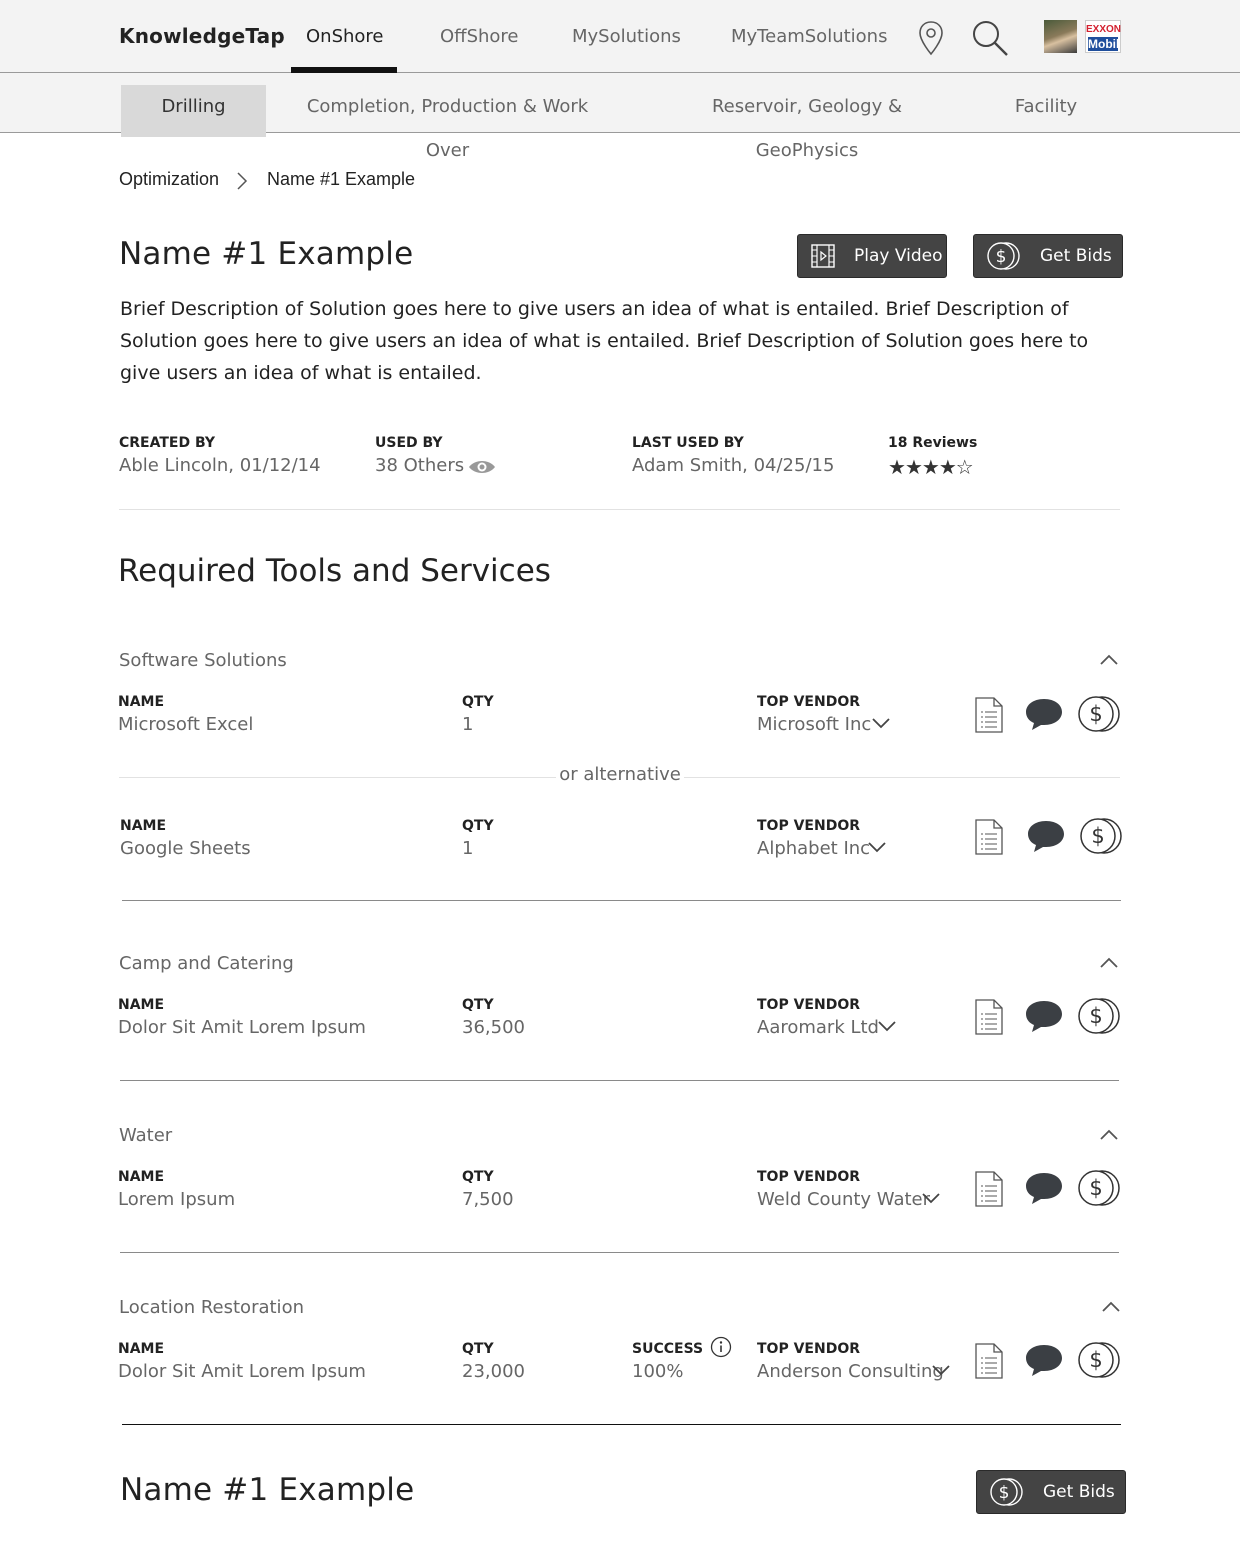 This screenshot has height=1559, width=1240. I want to click on last-used-label: LAST USED BY, so click(688, 443).